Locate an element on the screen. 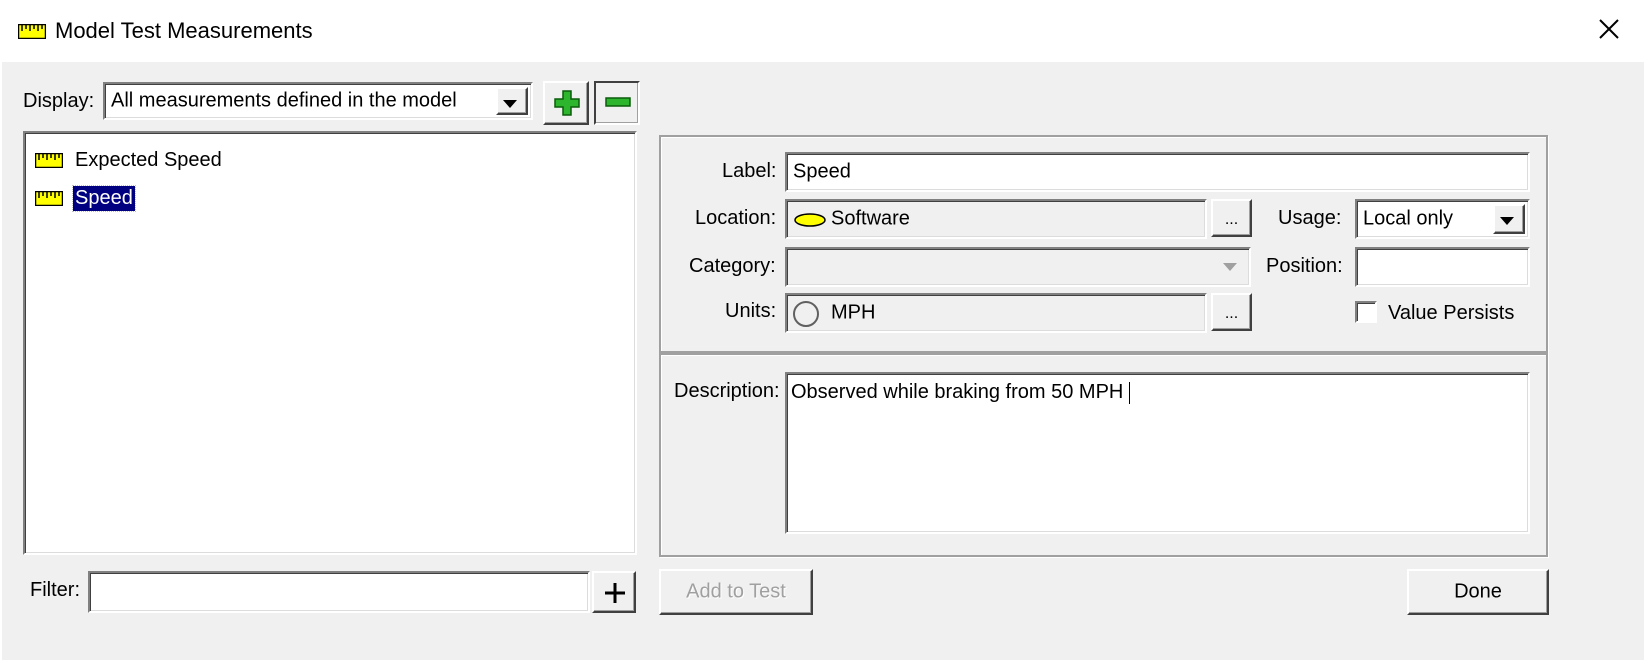 Image resolution: width=1646 pixels, height=660 pixels. filter-input is located at coordinates (339, 592).